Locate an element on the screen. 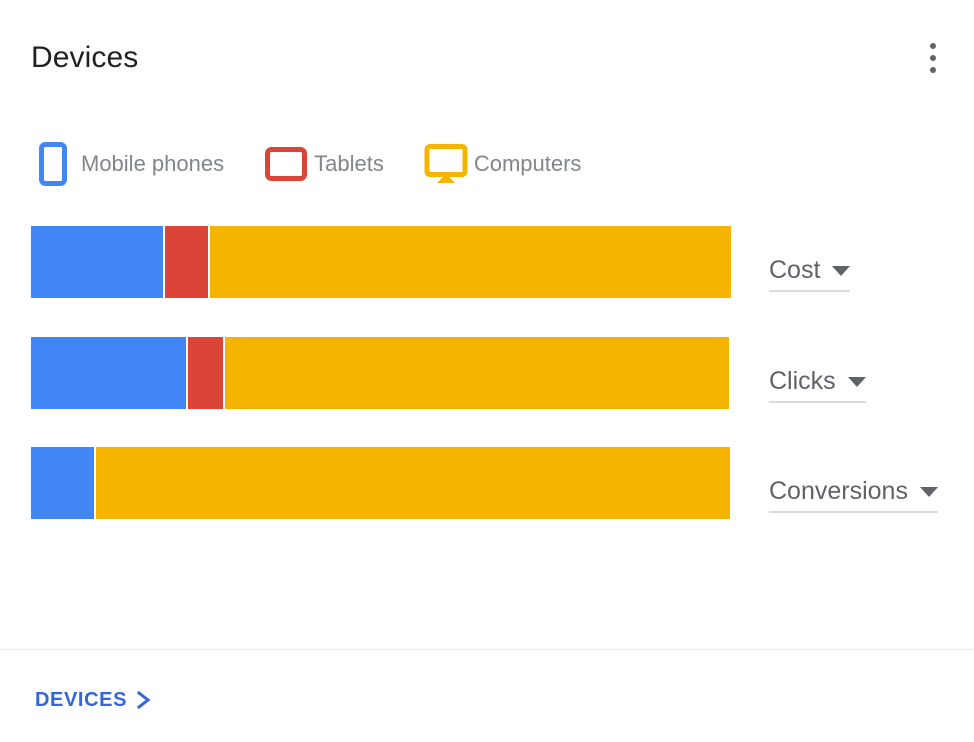 The width and height of the screenshot is (974, 742). devices-link: DEVICES is located at coordinates (93, 700).